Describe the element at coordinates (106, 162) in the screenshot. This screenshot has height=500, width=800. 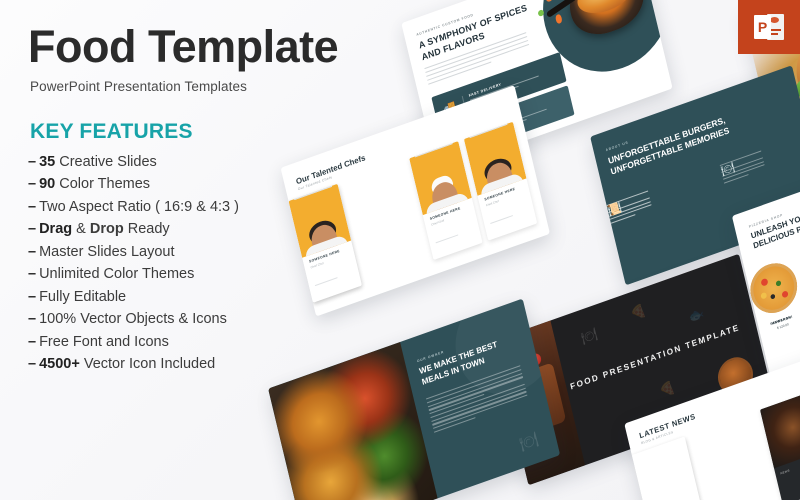
I see `feature-text: Creative Slides` at that location.